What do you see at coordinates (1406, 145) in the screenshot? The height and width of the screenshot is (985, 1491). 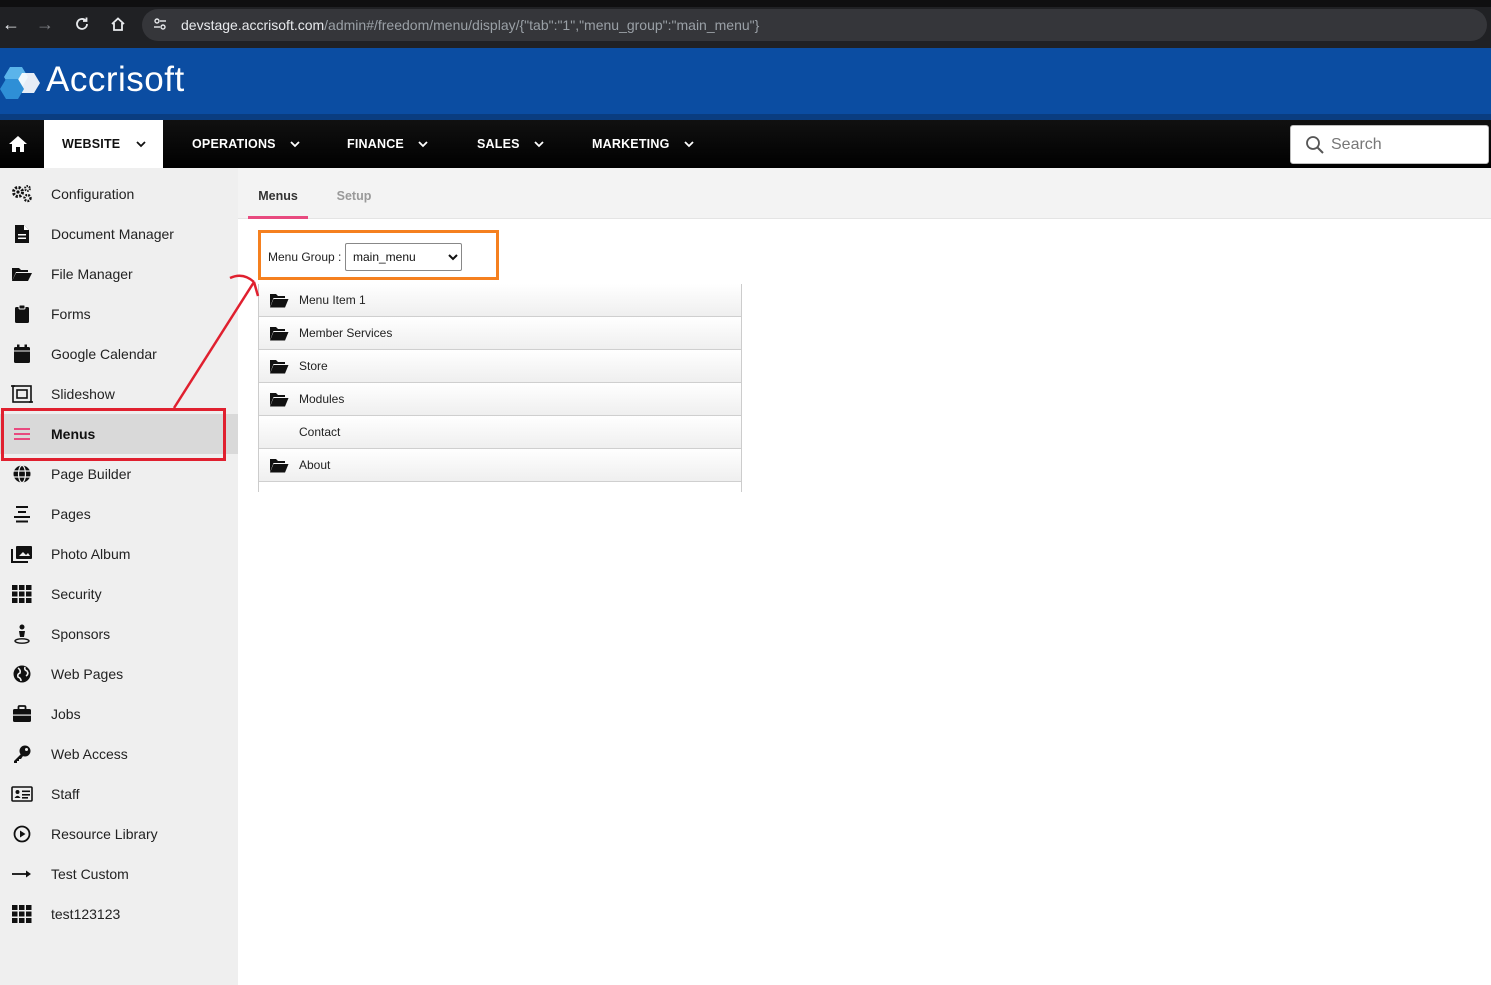 I see `search-input` at bounding box center [1406, 145].